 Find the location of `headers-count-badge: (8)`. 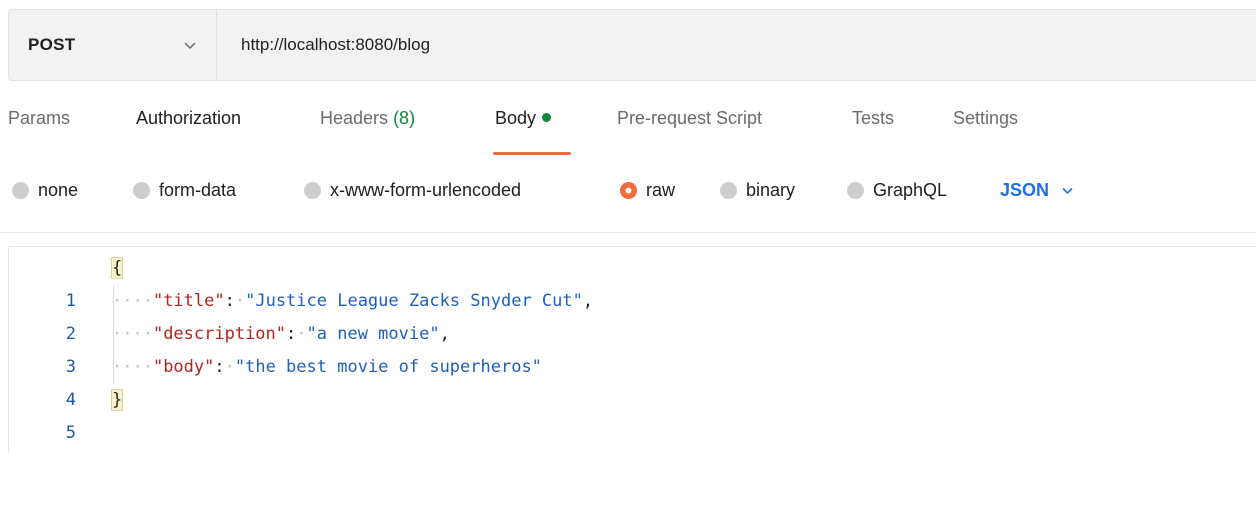

headers-count-badge: (8) is located at coordinates (404, 118).